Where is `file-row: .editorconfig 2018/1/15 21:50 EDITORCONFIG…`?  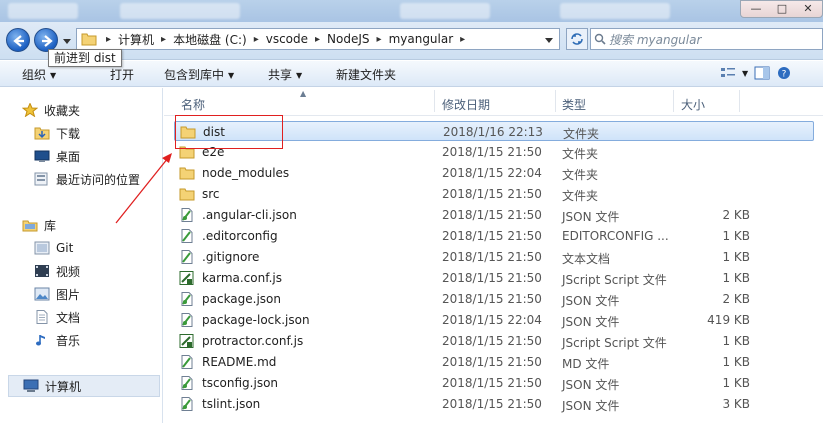
file-row: .editorconfig 2018/1/15 21:50 EDITORCONFIG… is located at coordinates (494, 236).